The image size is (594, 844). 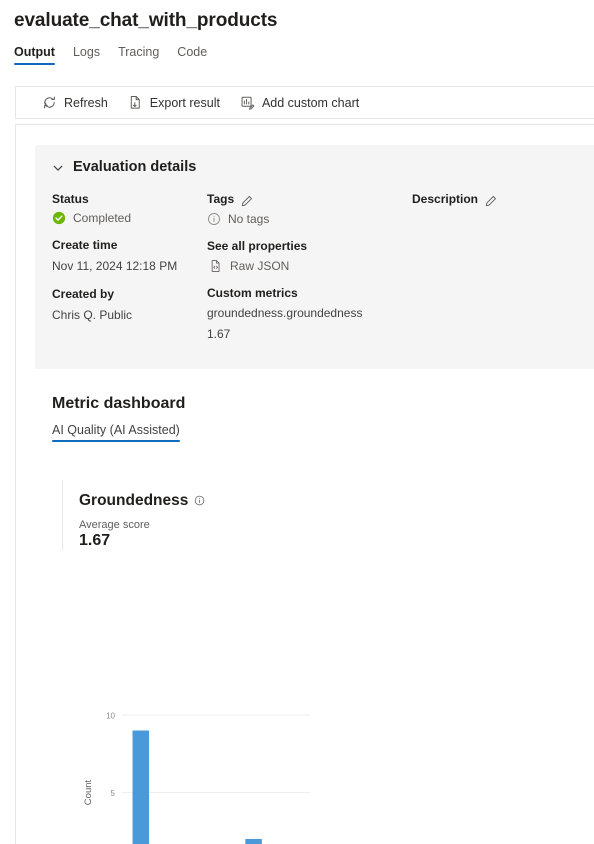 I want to click on custom-metric-value: 1.67, so click(x=309, y=334).